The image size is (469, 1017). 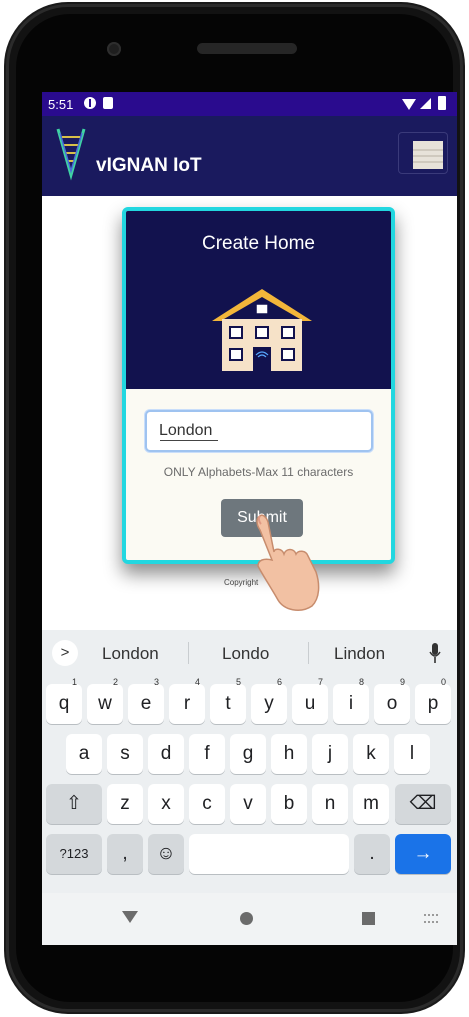 I want to click on vignan-logo-icon, so click(x=71, y=154).